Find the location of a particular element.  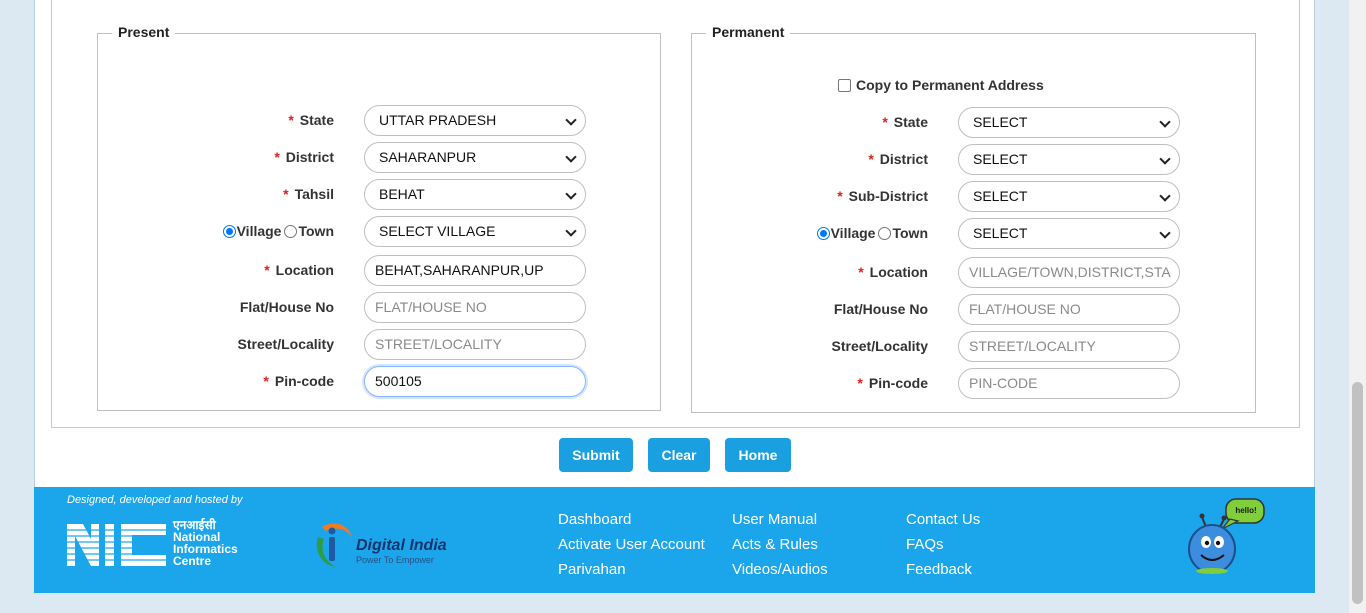

present-town-radio is located at coordinates (291, 231).